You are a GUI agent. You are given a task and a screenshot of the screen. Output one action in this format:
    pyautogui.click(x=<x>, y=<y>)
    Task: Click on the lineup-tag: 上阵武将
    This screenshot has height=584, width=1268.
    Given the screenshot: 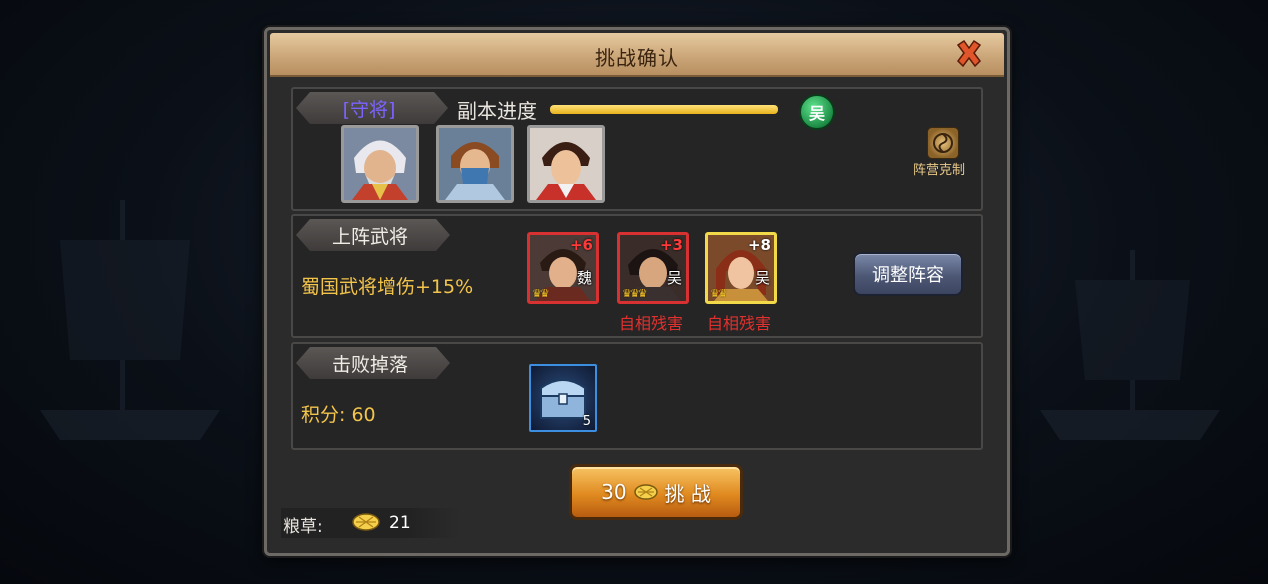 What is the action you would take?
    pyautogui.click(x=373, y=235)
    